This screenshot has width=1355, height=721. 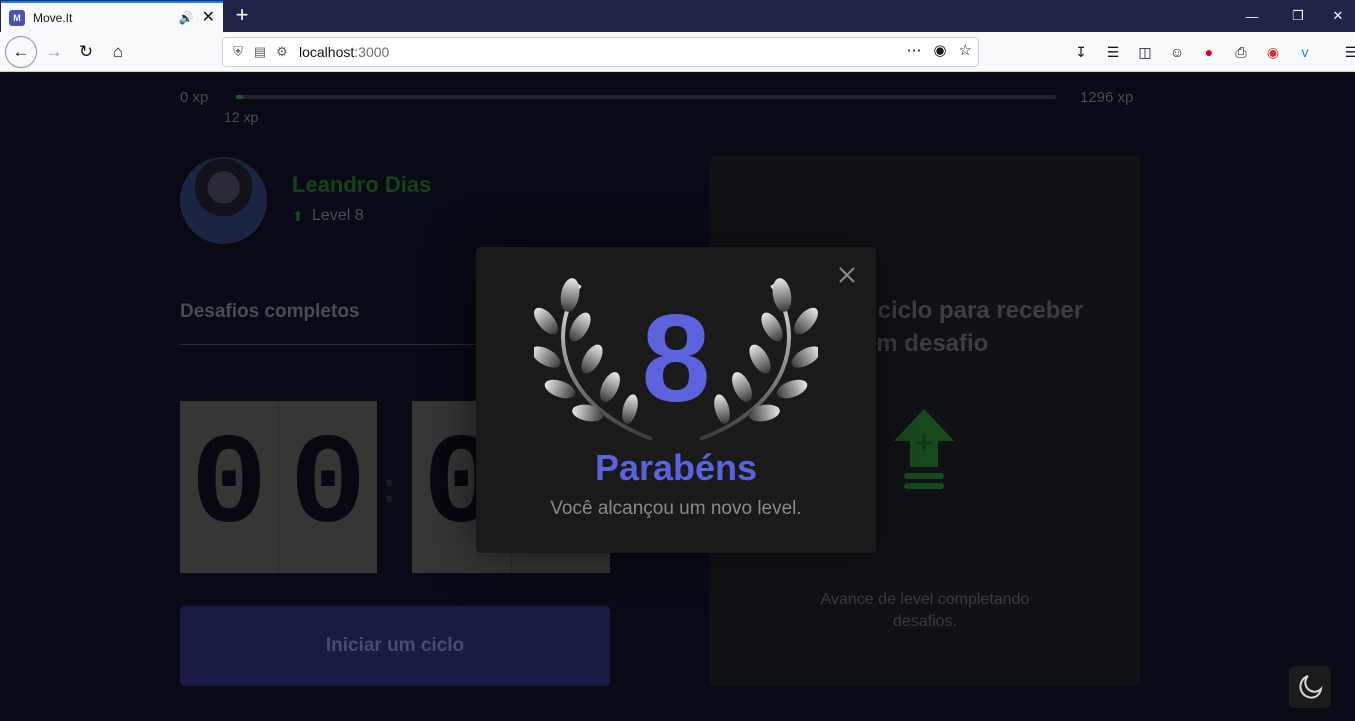 What do you see at coordinates (1335, 16) in the screenshot?
I see `window-close-icon: ✕` at bounding box center [1335, 16].